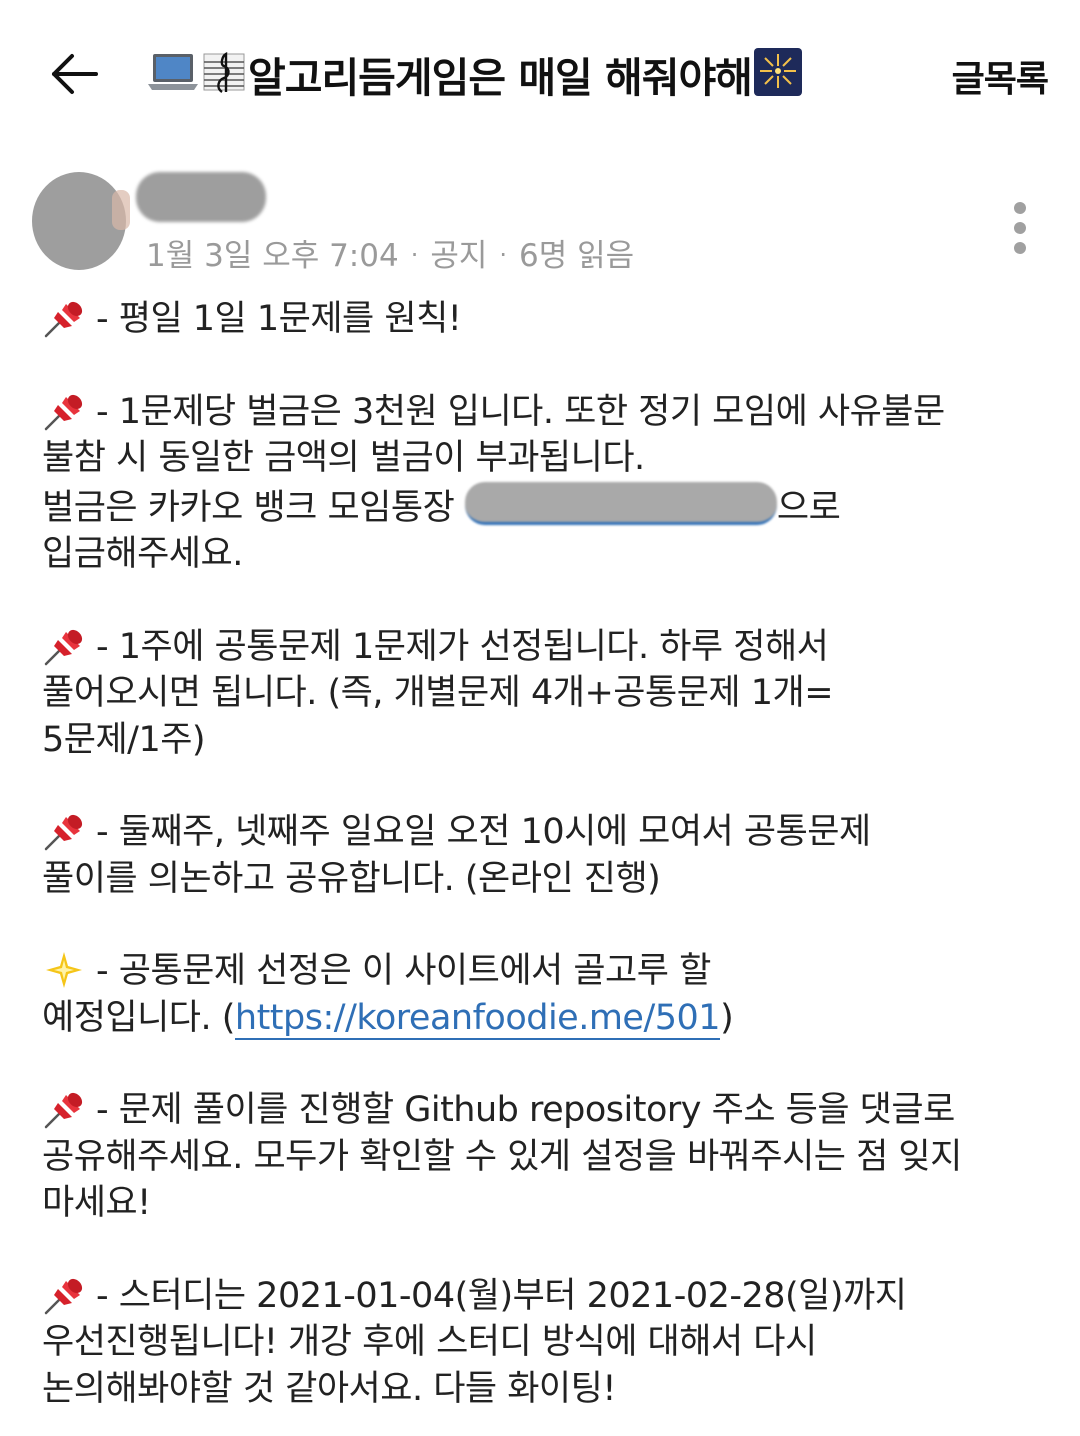 The height and width of the screenshot is (1436, 1080). Describe the element at coordinates (577, 256) in the screenshot. I see `view-count: 6명 읽음` at that location.